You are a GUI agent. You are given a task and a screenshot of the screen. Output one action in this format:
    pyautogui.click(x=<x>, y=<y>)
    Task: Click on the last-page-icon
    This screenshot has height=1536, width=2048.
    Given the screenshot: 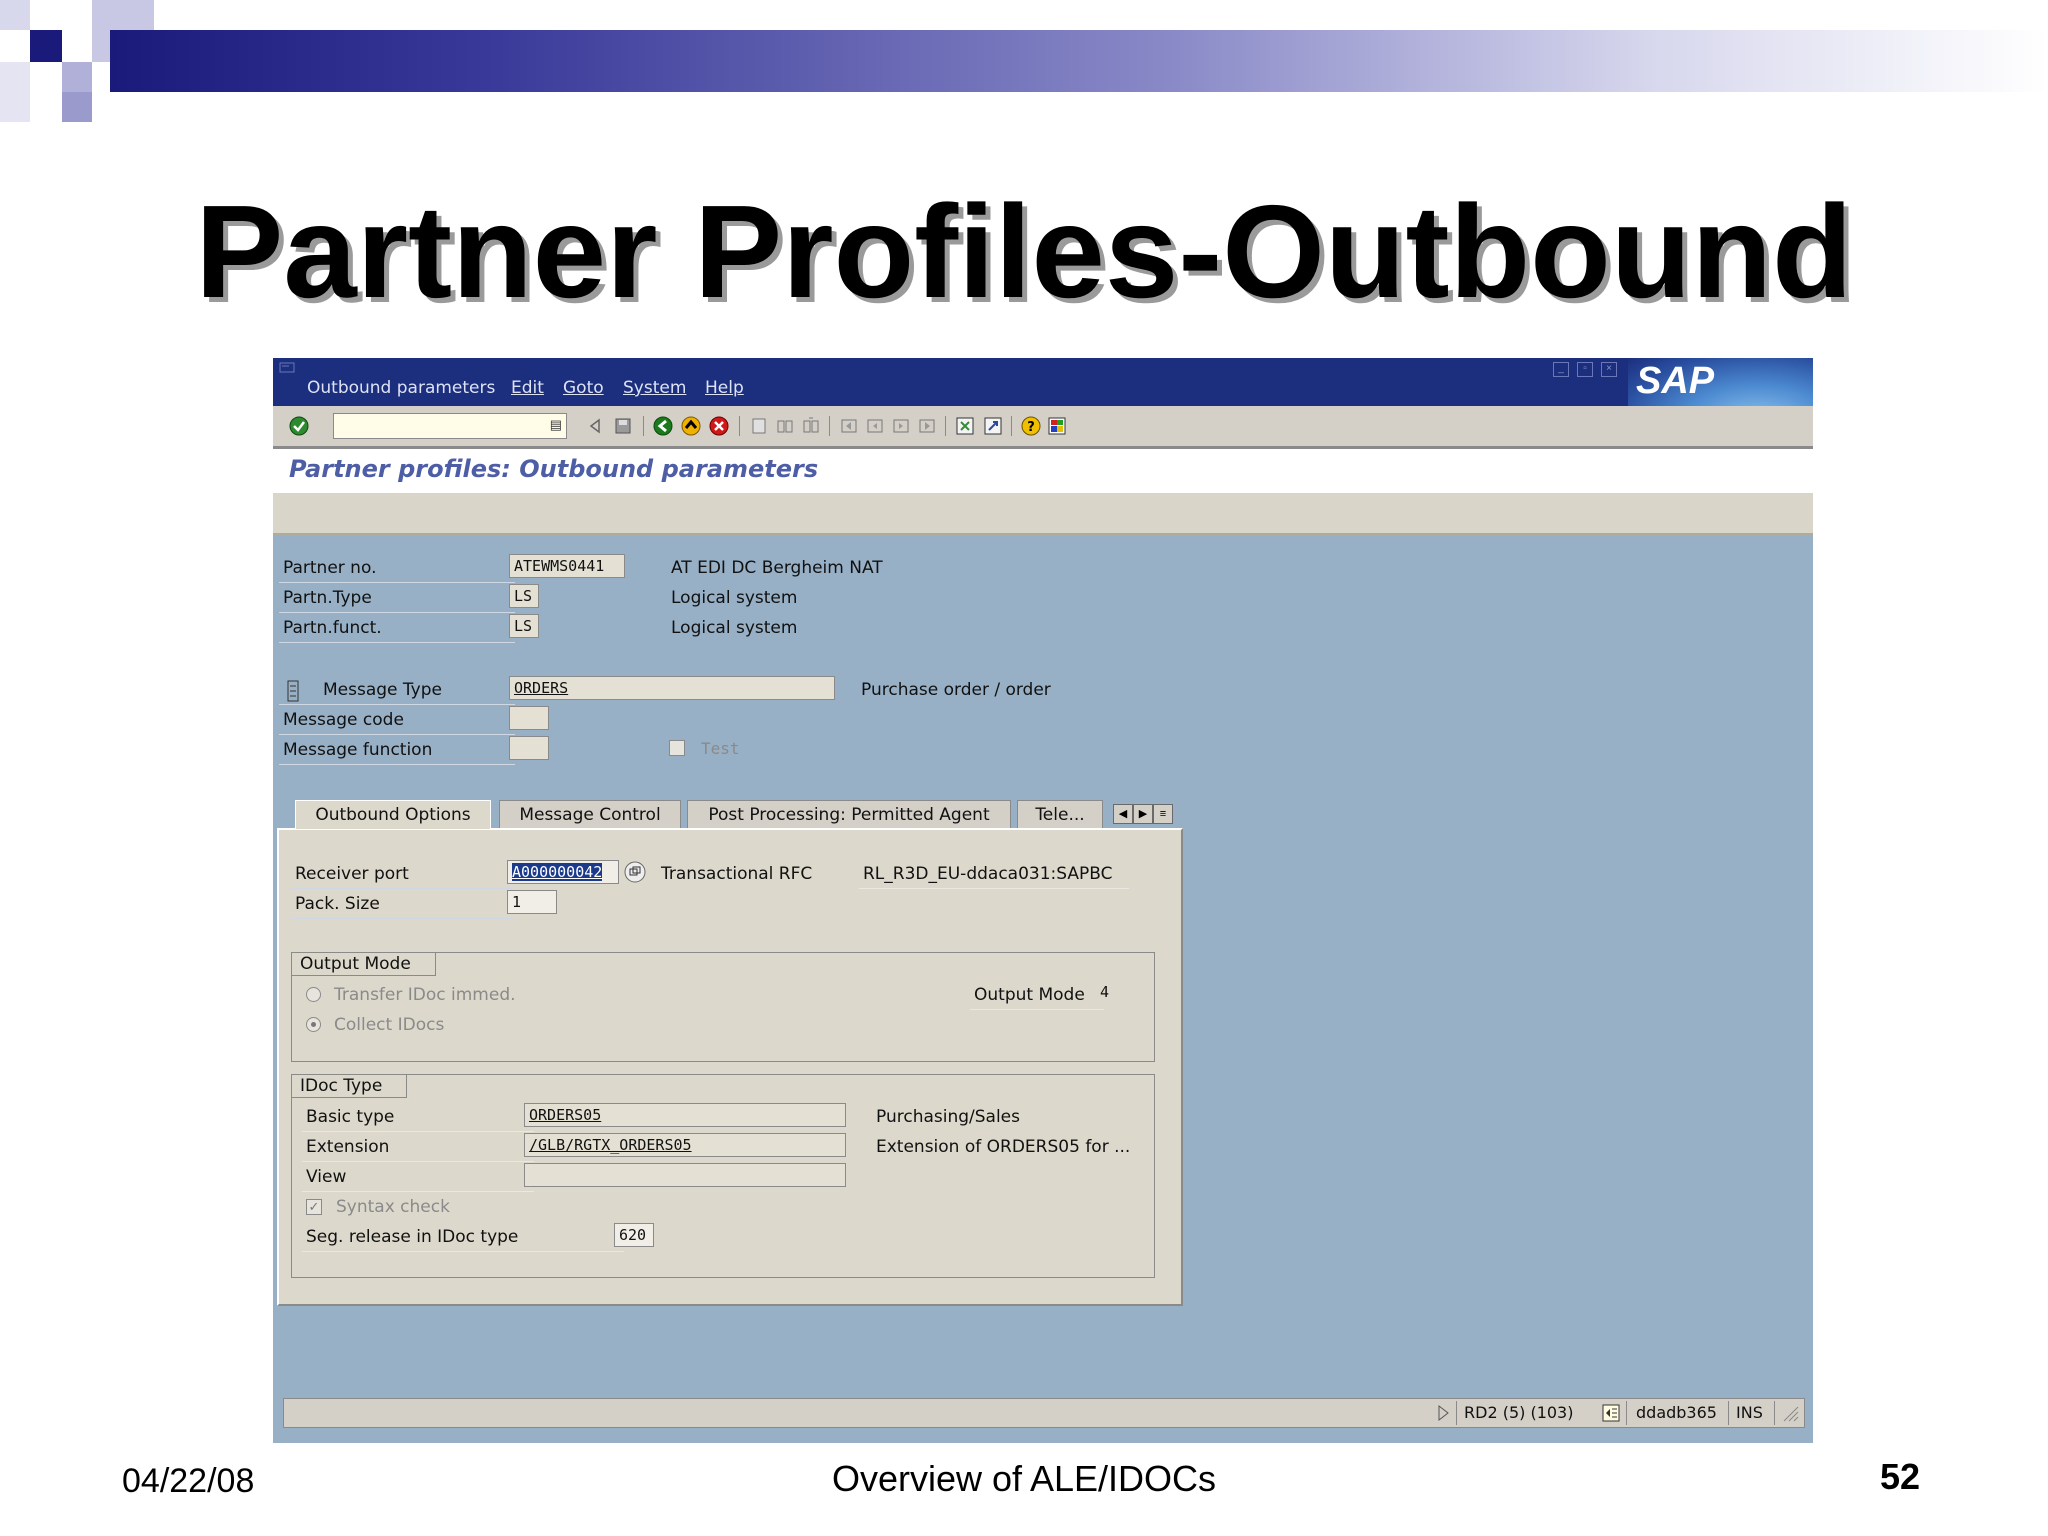 What is the action you would take?
    pyautogui.click(x=927, y=426)
    